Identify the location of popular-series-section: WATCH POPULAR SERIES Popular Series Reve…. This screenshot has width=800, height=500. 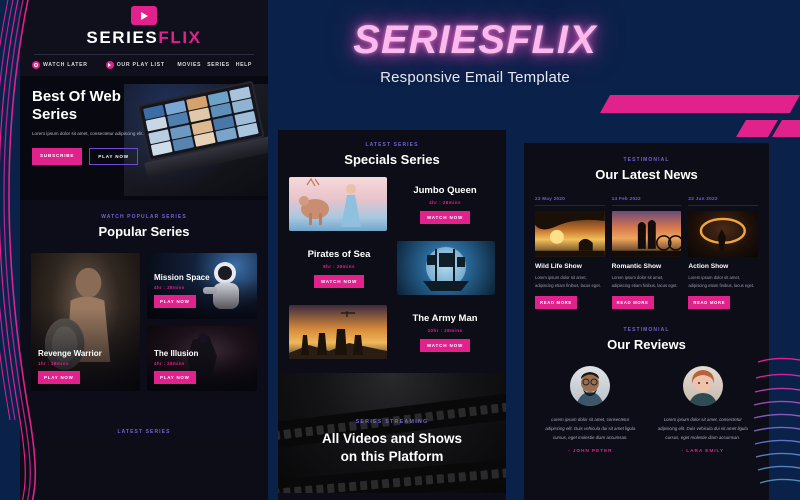
(144, 303).